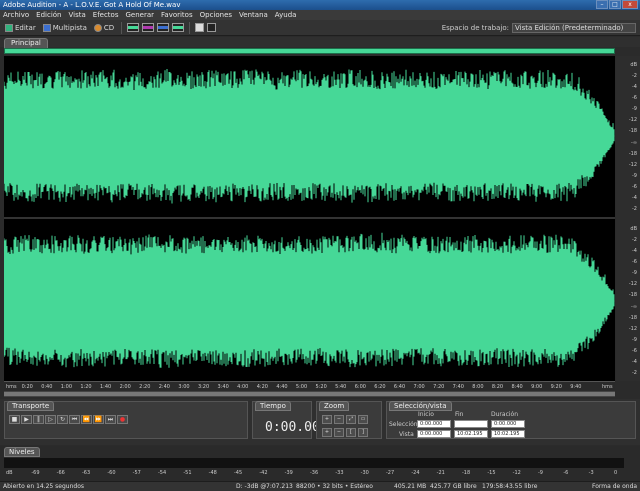 The width and height of the screenshot is (640, 491). Describe the element at coordinates (508, 424) in the screenshot. I see `selection-duration-field: 0:00.000` at that location.